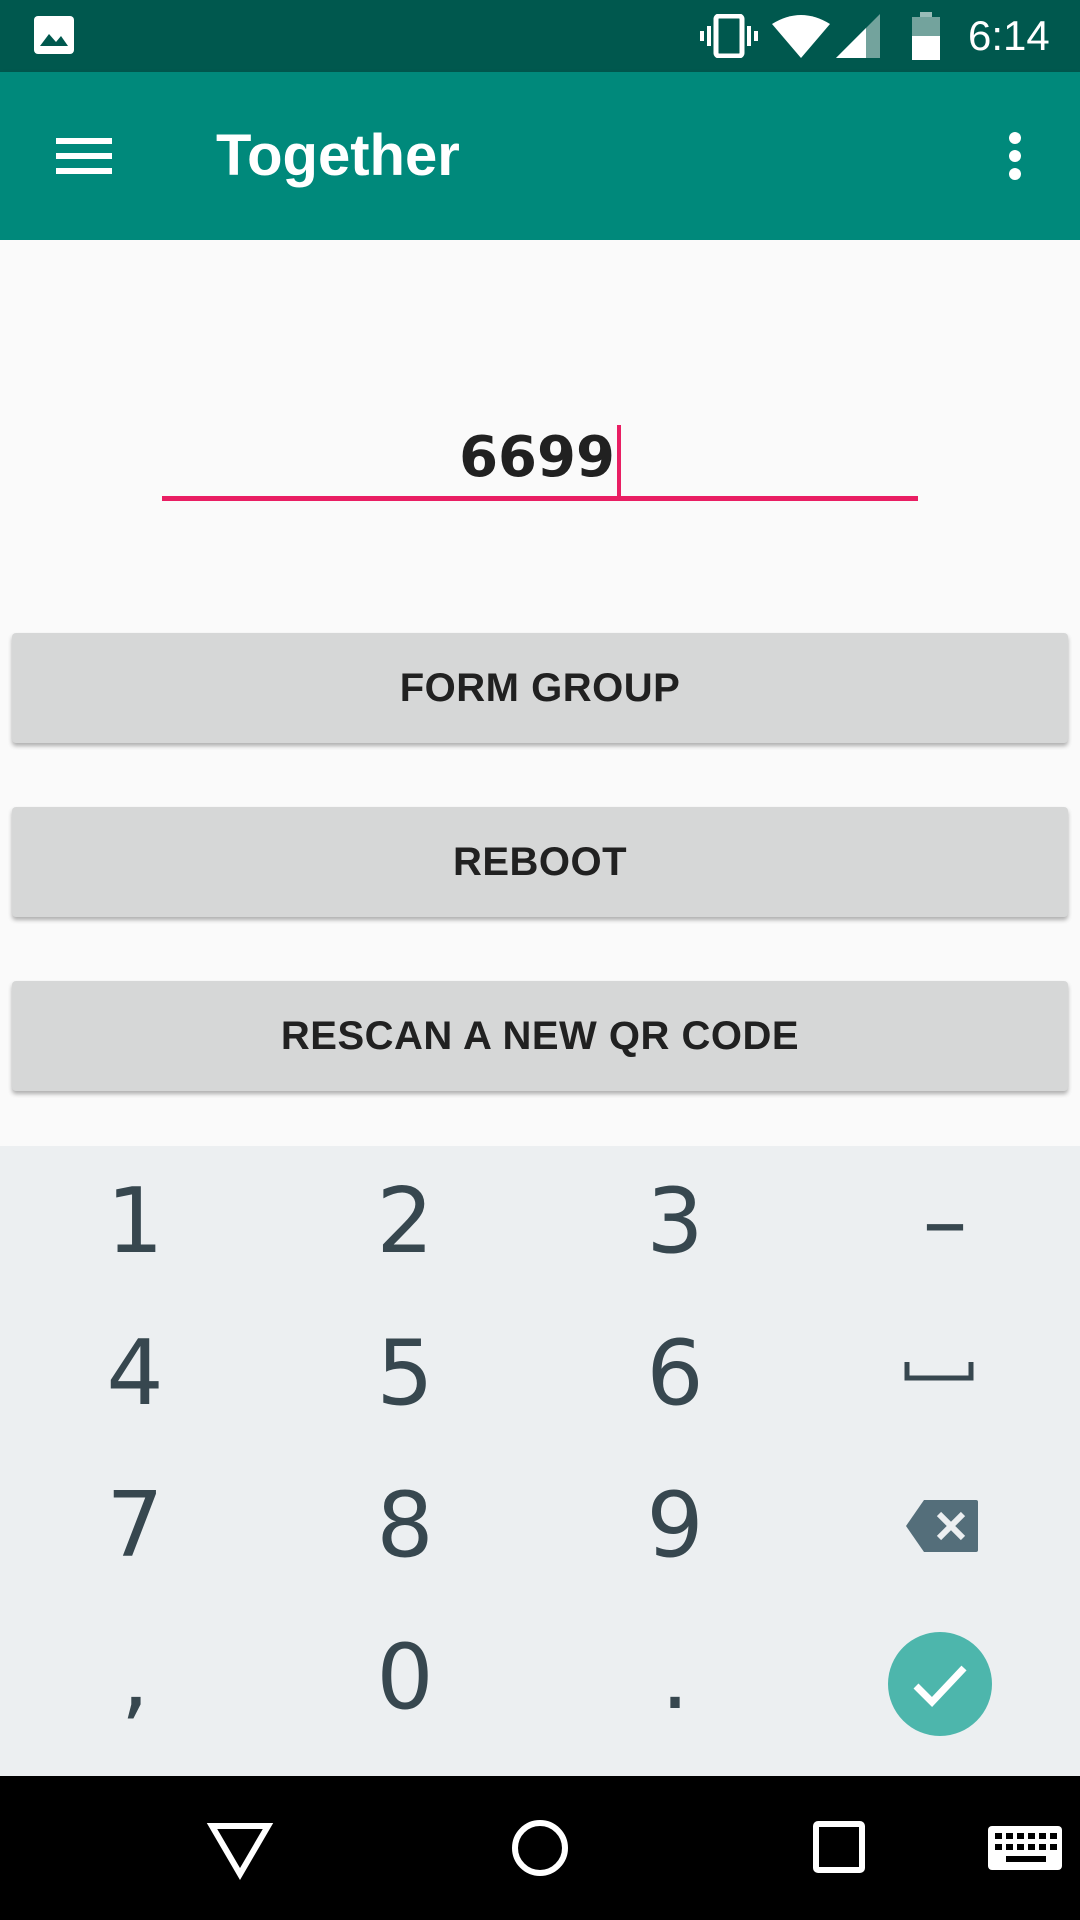 The width and height of the screenshot is (1080, 1920). Describe the element at coordinates (540, 36) in the screenshot. I see `status-bar: 6:14` at that location.